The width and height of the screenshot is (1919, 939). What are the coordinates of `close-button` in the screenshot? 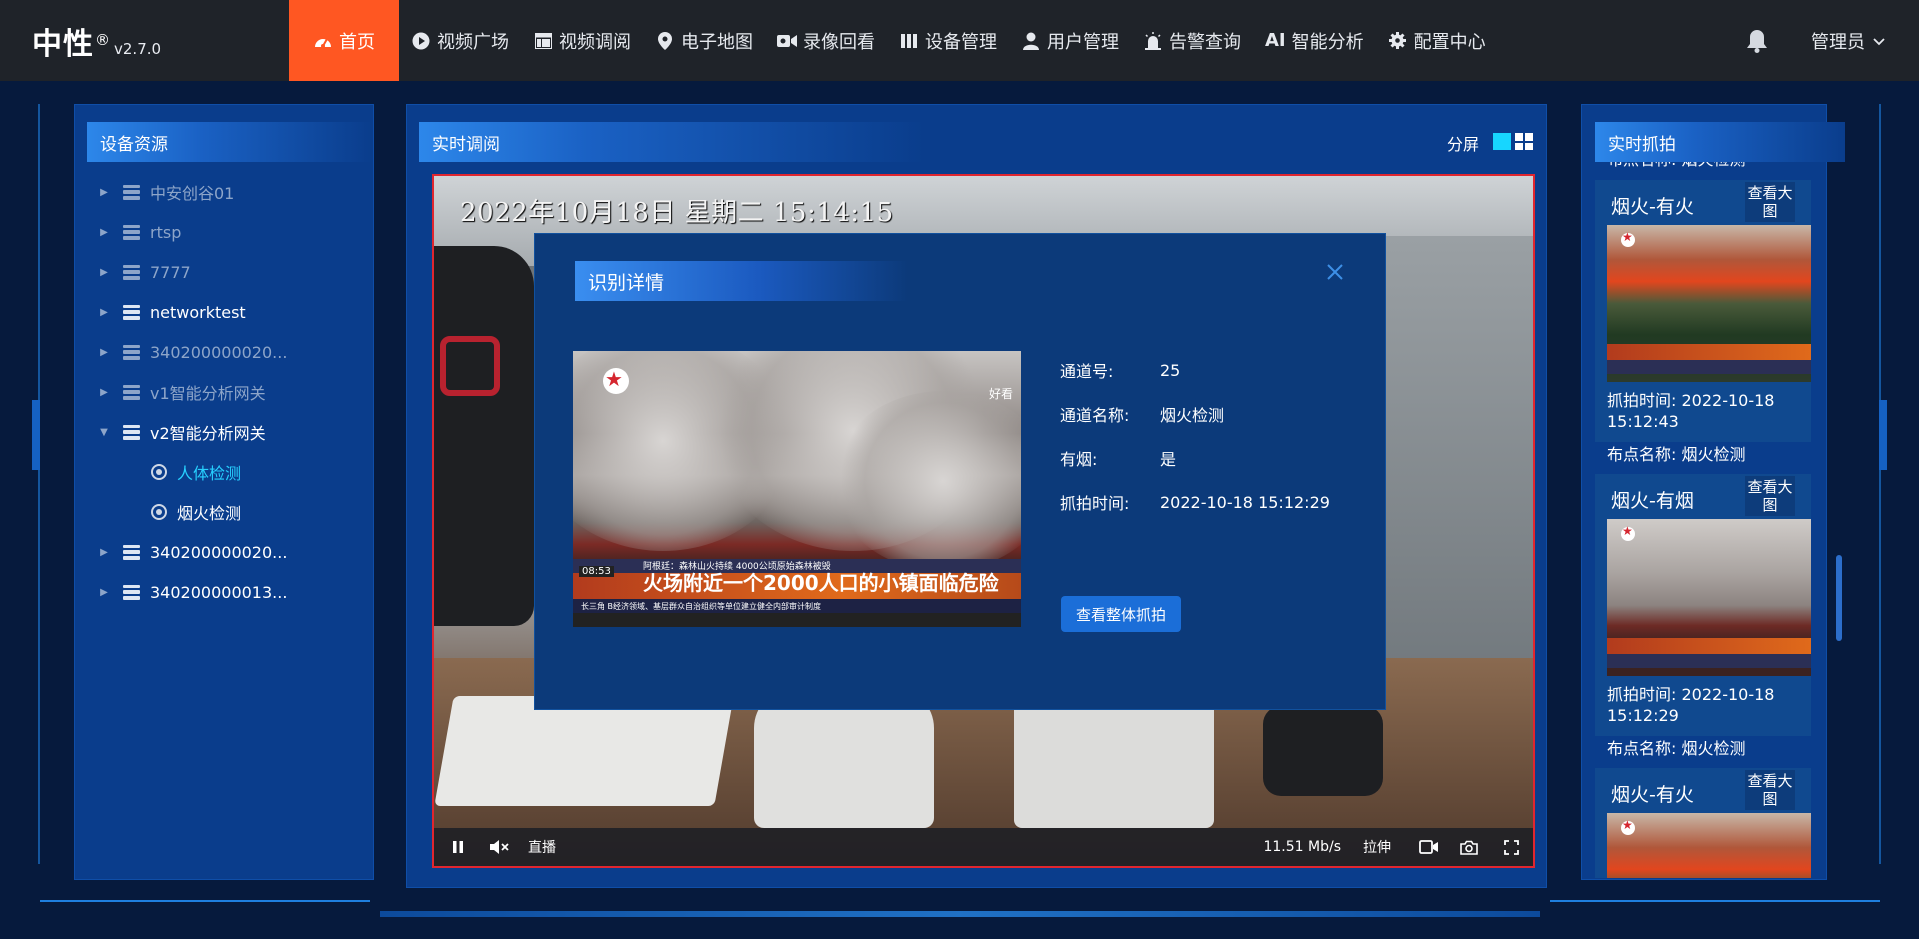 It's located at (1335, 272).